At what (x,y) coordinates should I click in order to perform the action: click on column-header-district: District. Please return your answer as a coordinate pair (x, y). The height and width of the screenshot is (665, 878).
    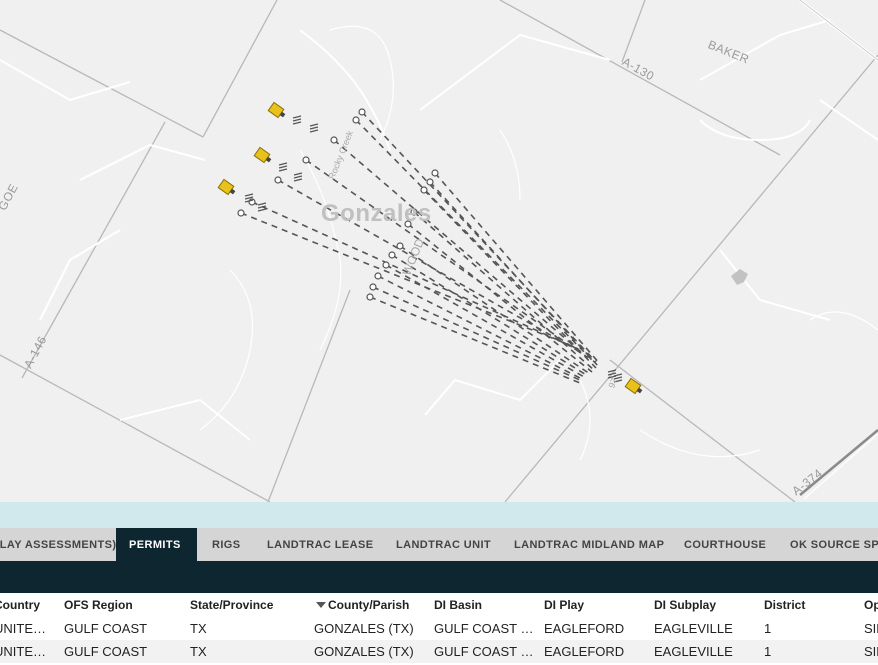
    Looking at the image, I should click on (811, 605).